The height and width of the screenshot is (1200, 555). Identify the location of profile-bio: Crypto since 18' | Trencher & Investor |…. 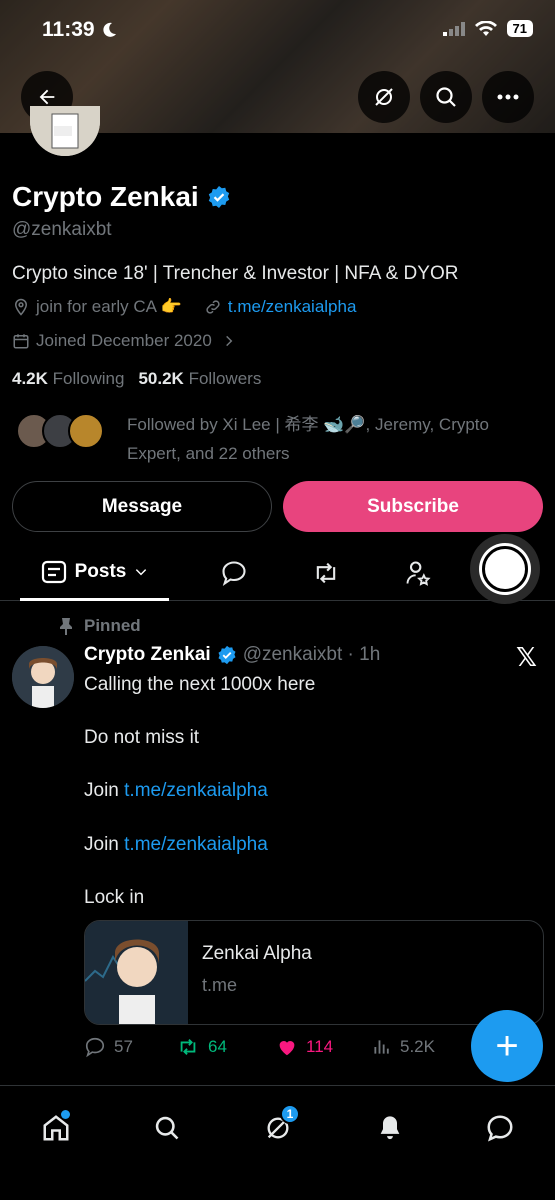
(235, 273).